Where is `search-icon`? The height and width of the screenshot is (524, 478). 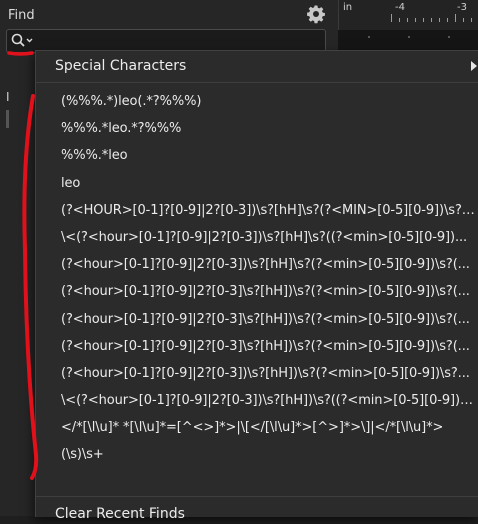 search-icon is located at coordinates (23, 41).